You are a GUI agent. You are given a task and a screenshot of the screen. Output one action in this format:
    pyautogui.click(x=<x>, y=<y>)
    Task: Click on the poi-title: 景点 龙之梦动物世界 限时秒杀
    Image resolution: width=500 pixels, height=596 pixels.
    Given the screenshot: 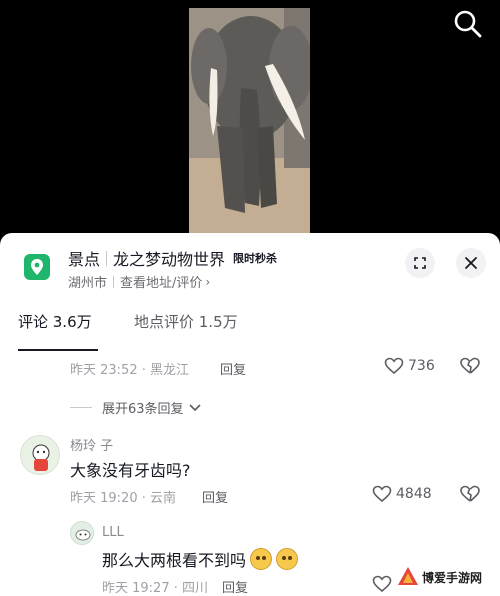 What is the action you would take?
    pyautogui.click(x=172, y=258)
    